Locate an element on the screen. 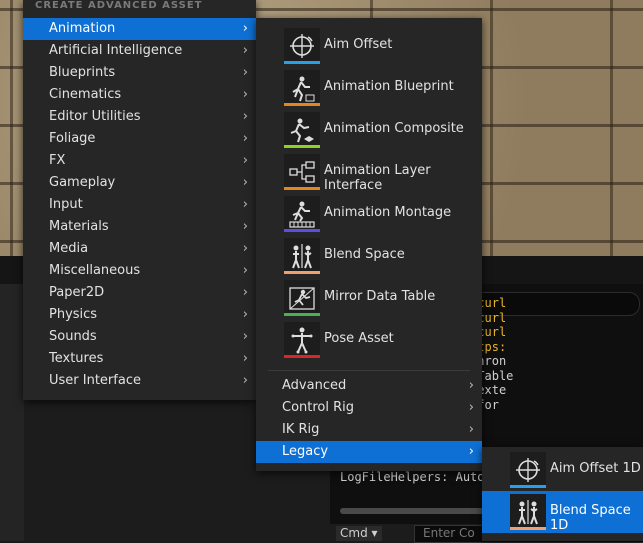 This screenshot has height=543, width=643. animation-blueprint-icon is located at coordinates (303, 89).